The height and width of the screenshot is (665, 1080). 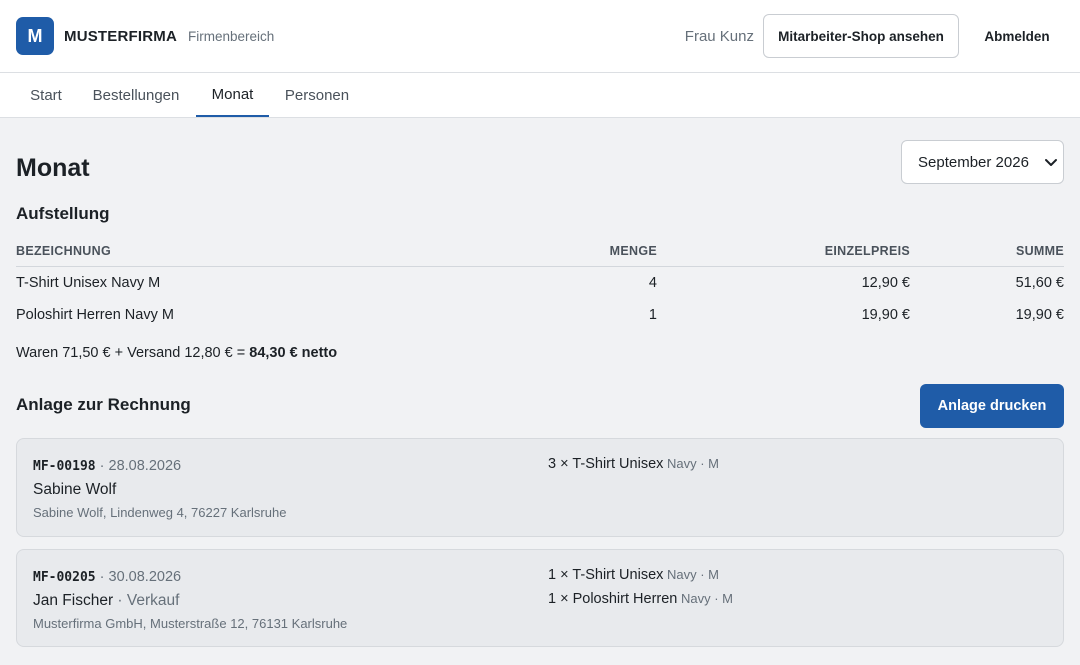 What do you see at coordinates (63, 213) in the screenshot?
I see `summary-title: Aufstellung` at bounding box center [63, 213].